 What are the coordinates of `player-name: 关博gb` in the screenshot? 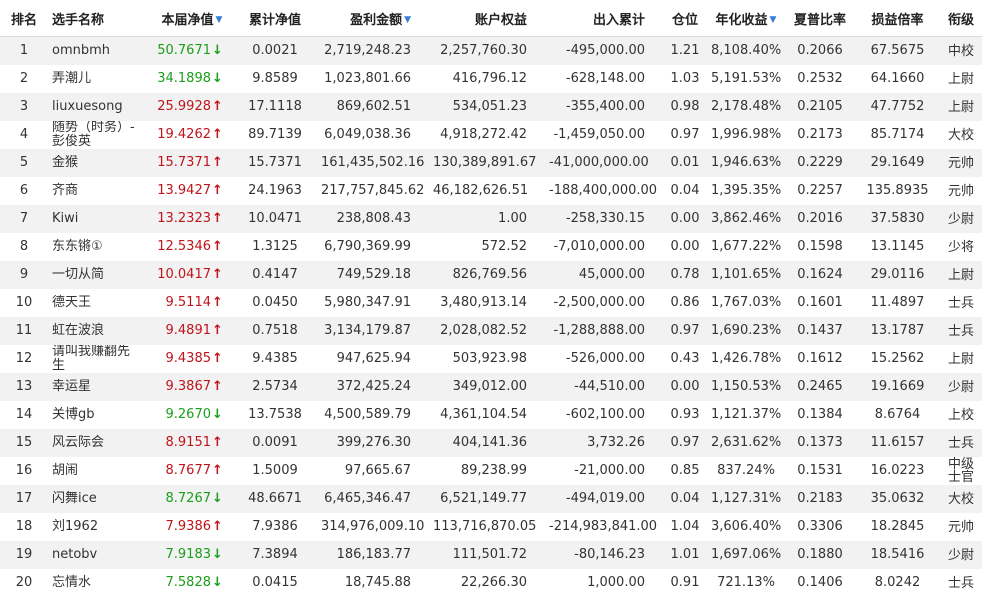 It's located at (73, 415).